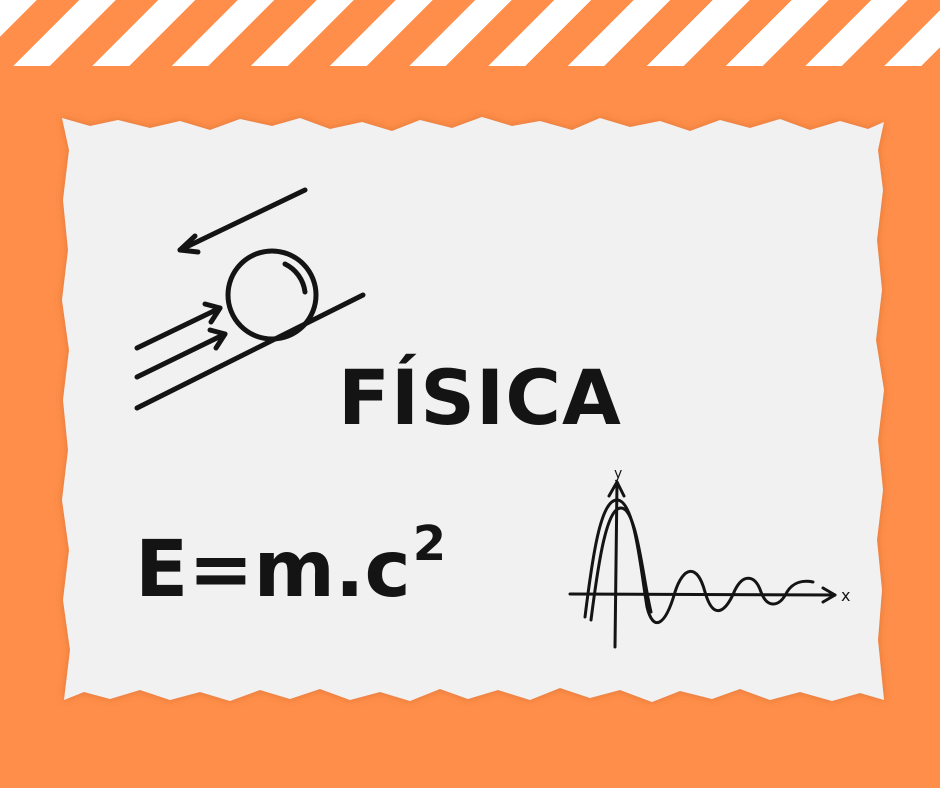 The width and height of the screenshot is (940, 788). What do you see at coordinates (429, 544) in the screenshot?
I see `formula-exponent: 2` at bounding box center [429, 544].